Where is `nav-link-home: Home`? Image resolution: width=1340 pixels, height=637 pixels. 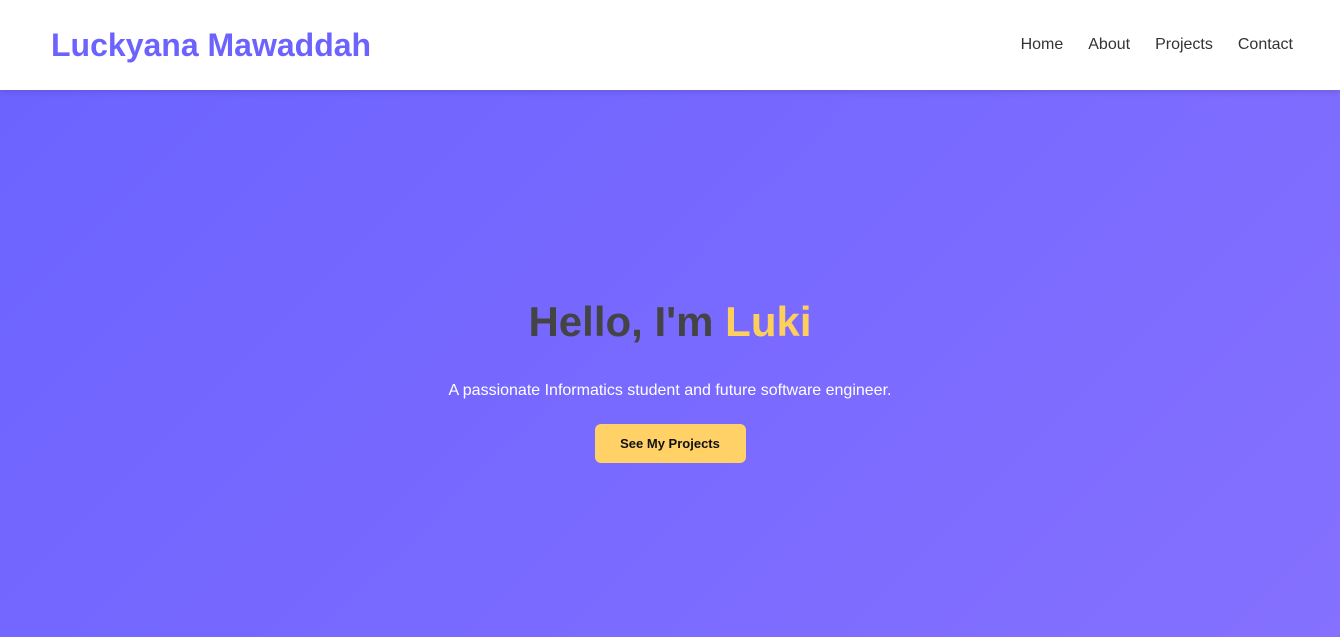 nav-link-home: Home is located at coordinates (1042, 44).